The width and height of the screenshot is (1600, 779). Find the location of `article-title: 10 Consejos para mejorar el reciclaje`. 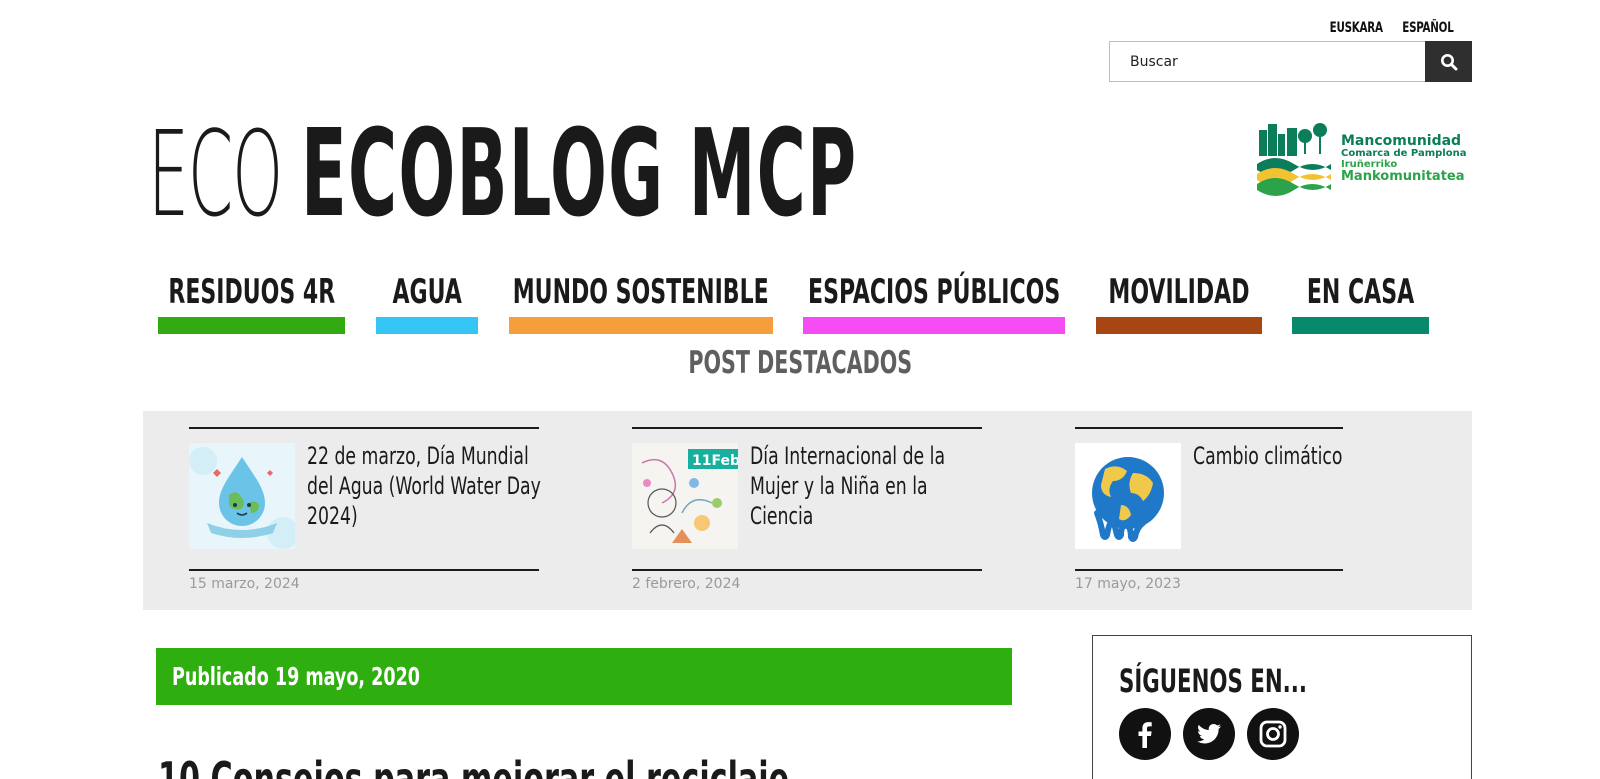

article-title: 10 Consejos para mejorar el reciclaje is located at coordinates (473, 765).